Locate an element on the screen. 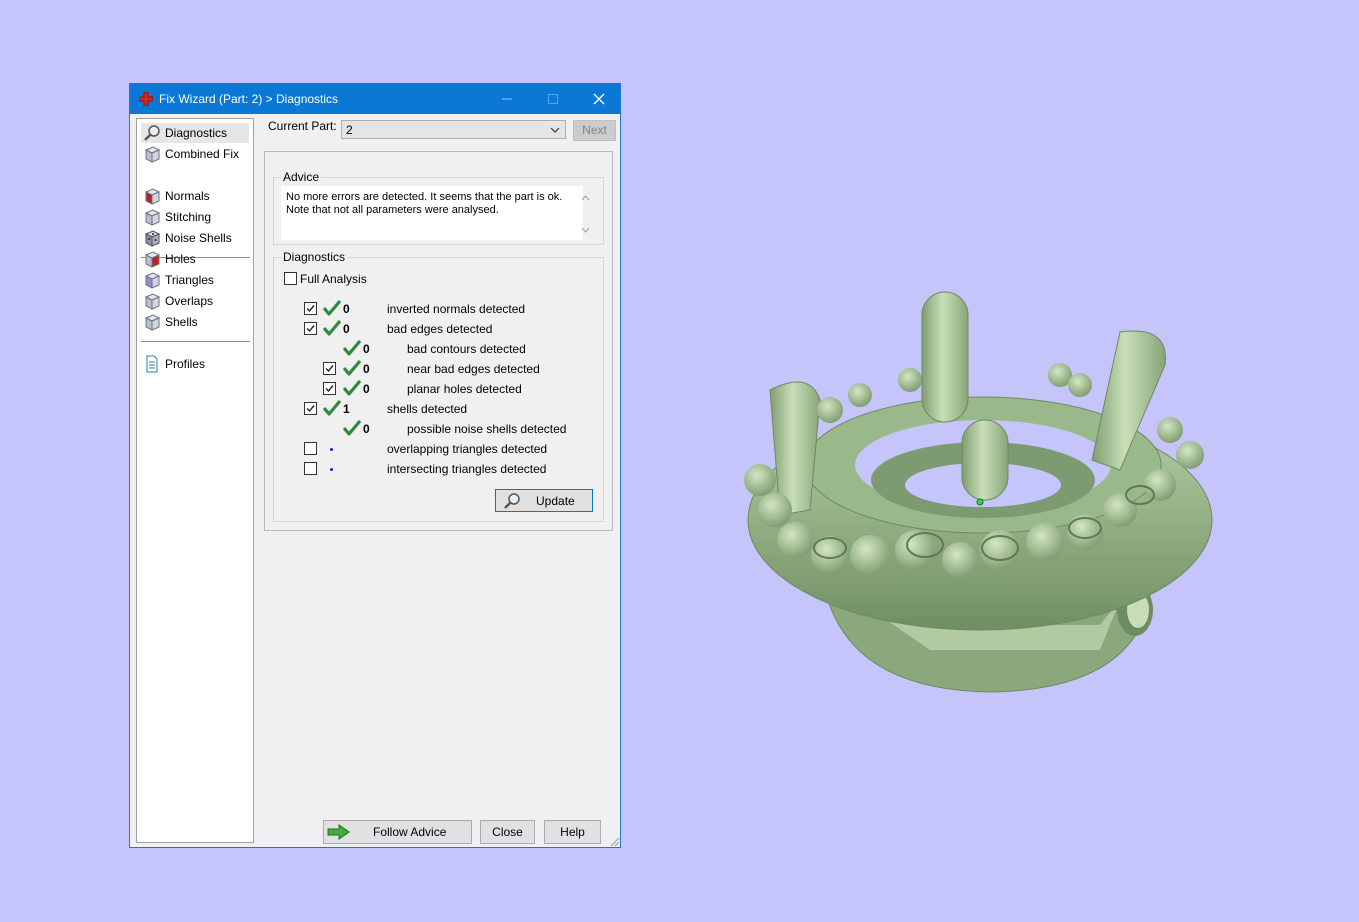  nav-item-profiles: Profiles is located at coordinates (195, 364).